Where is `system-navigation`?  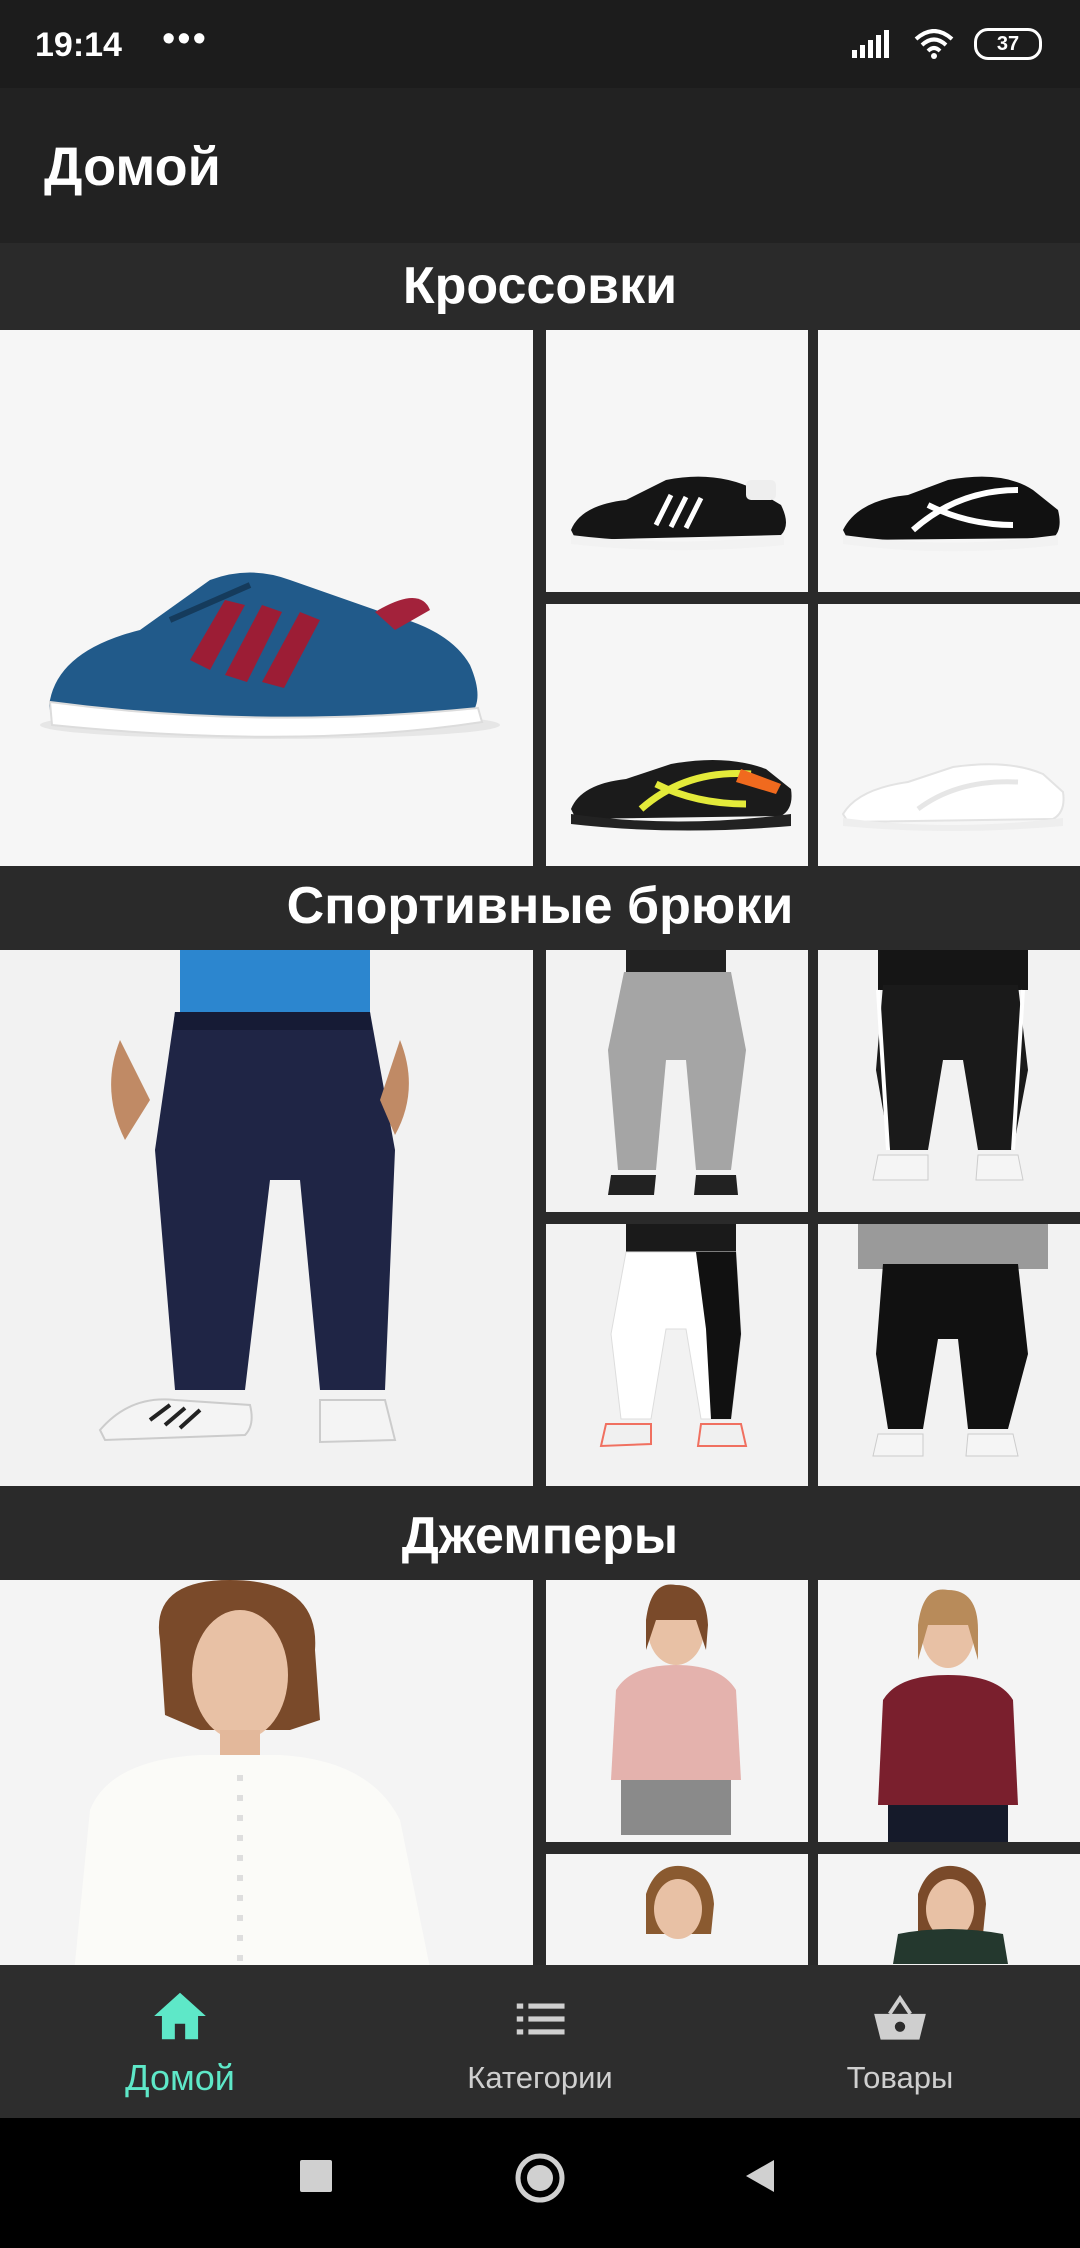 system-navigation is located at coordinates (540, 2183).